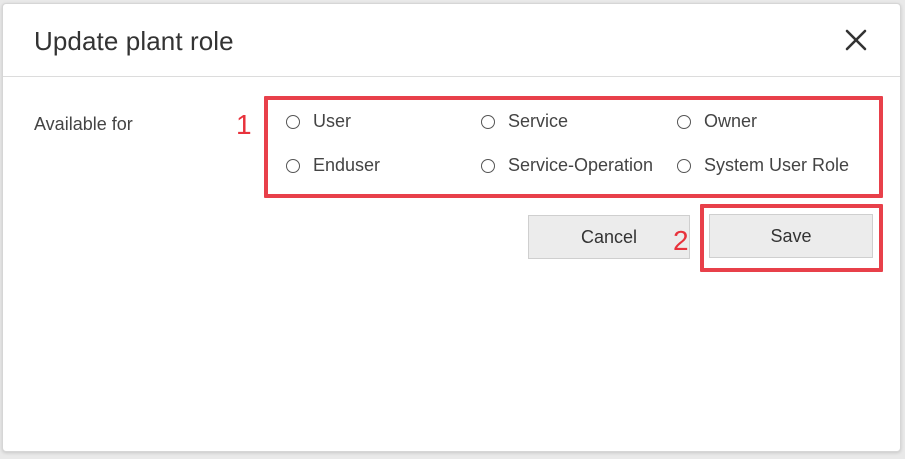 This screenshot has height=459, width=905. What do you see at coordinates (488, 165) in the screenshot?
I see `radio-button-service-operation` at bounding box center [488, 165].